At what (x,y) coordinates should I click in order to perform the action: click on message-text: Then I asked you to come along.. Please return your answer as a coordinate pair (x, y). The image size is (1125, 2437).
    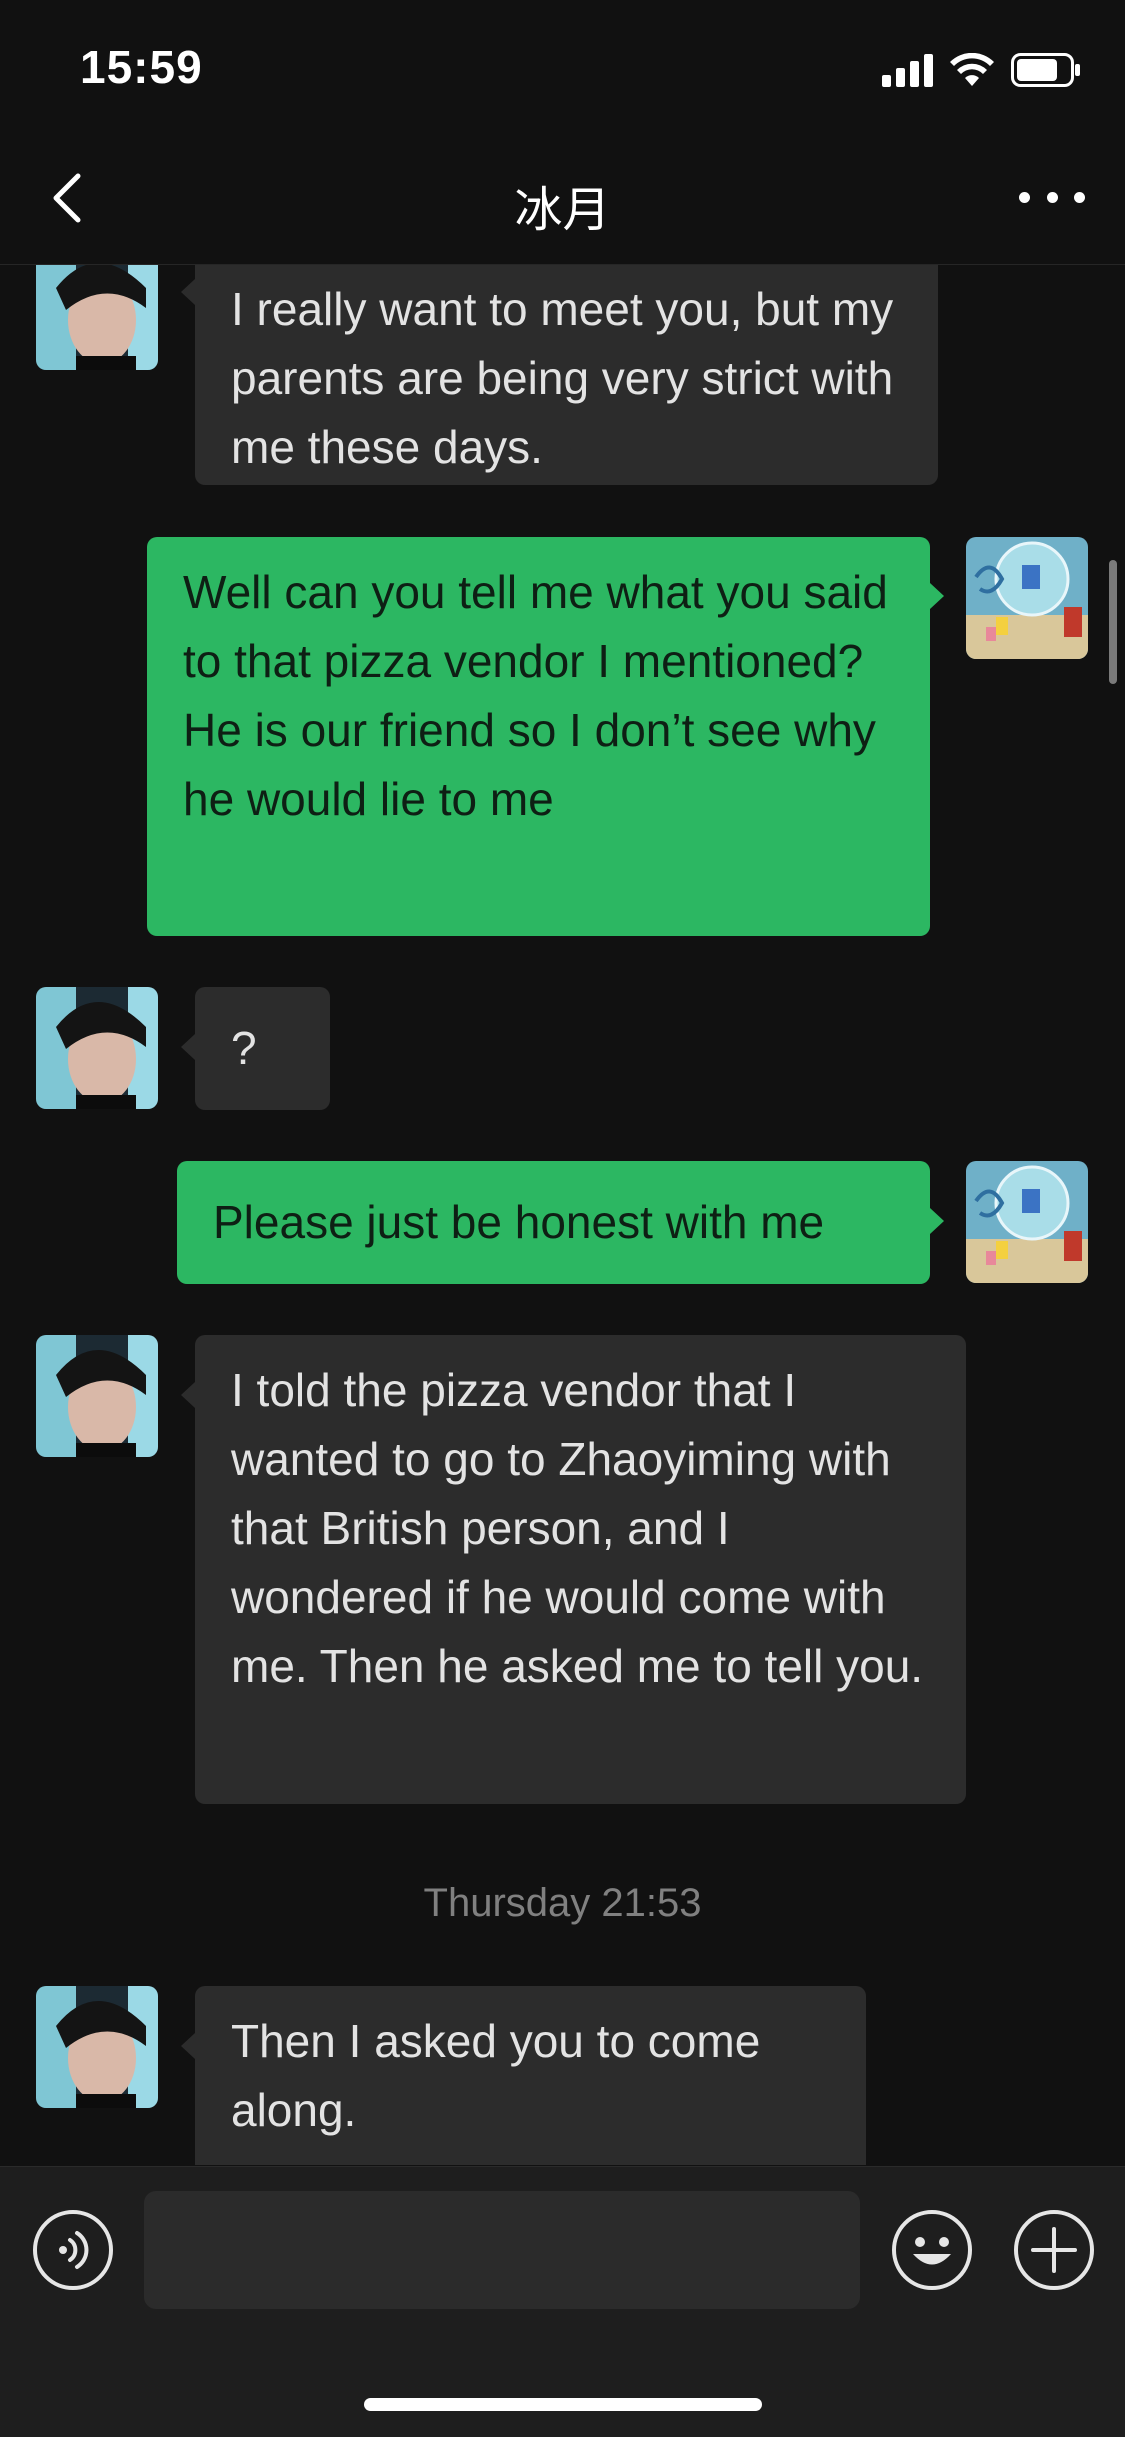
    Looking at the image, I should click on (496, 2075).